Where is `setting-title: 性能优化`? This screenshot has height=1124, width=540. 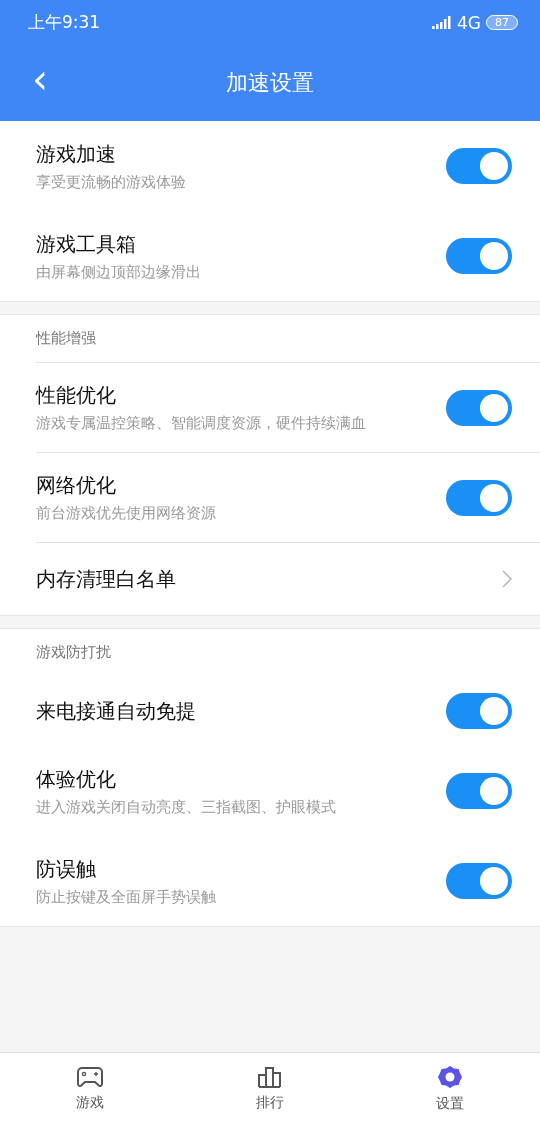
setting-title: 性能优化 is located at coordinates (76, 395).